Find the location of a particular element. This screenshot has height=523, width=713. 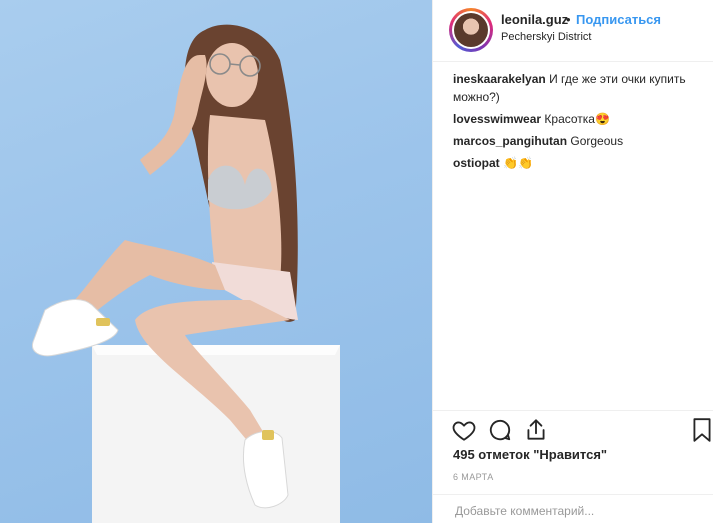

comment-text: 👏👏 is located at coordinates (518, 163).